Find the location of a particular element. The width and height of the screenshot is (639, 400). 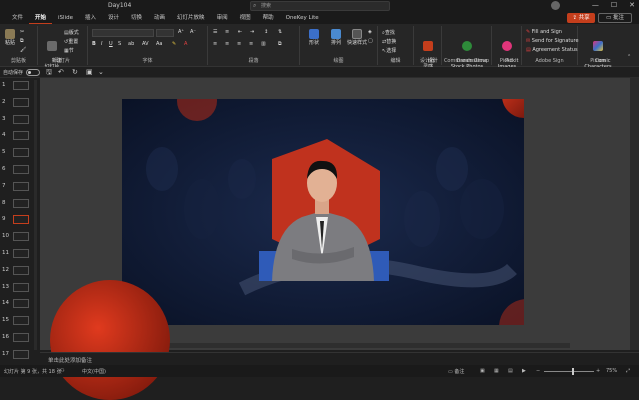

shadow-icon: S is located at coordinates (119, 44).